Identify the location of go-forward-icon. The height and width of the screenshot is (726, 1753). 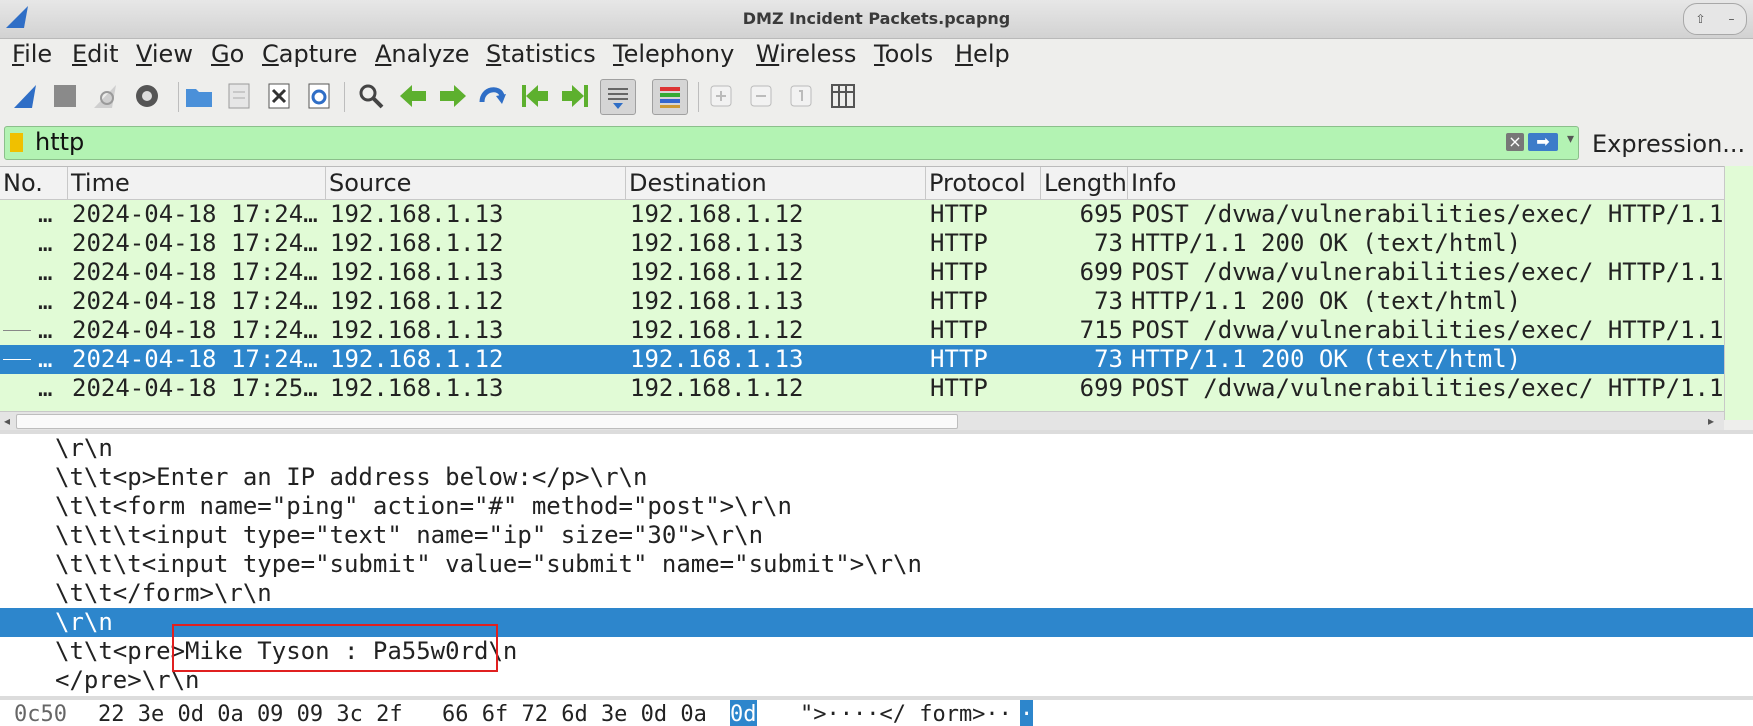
(453, 96).